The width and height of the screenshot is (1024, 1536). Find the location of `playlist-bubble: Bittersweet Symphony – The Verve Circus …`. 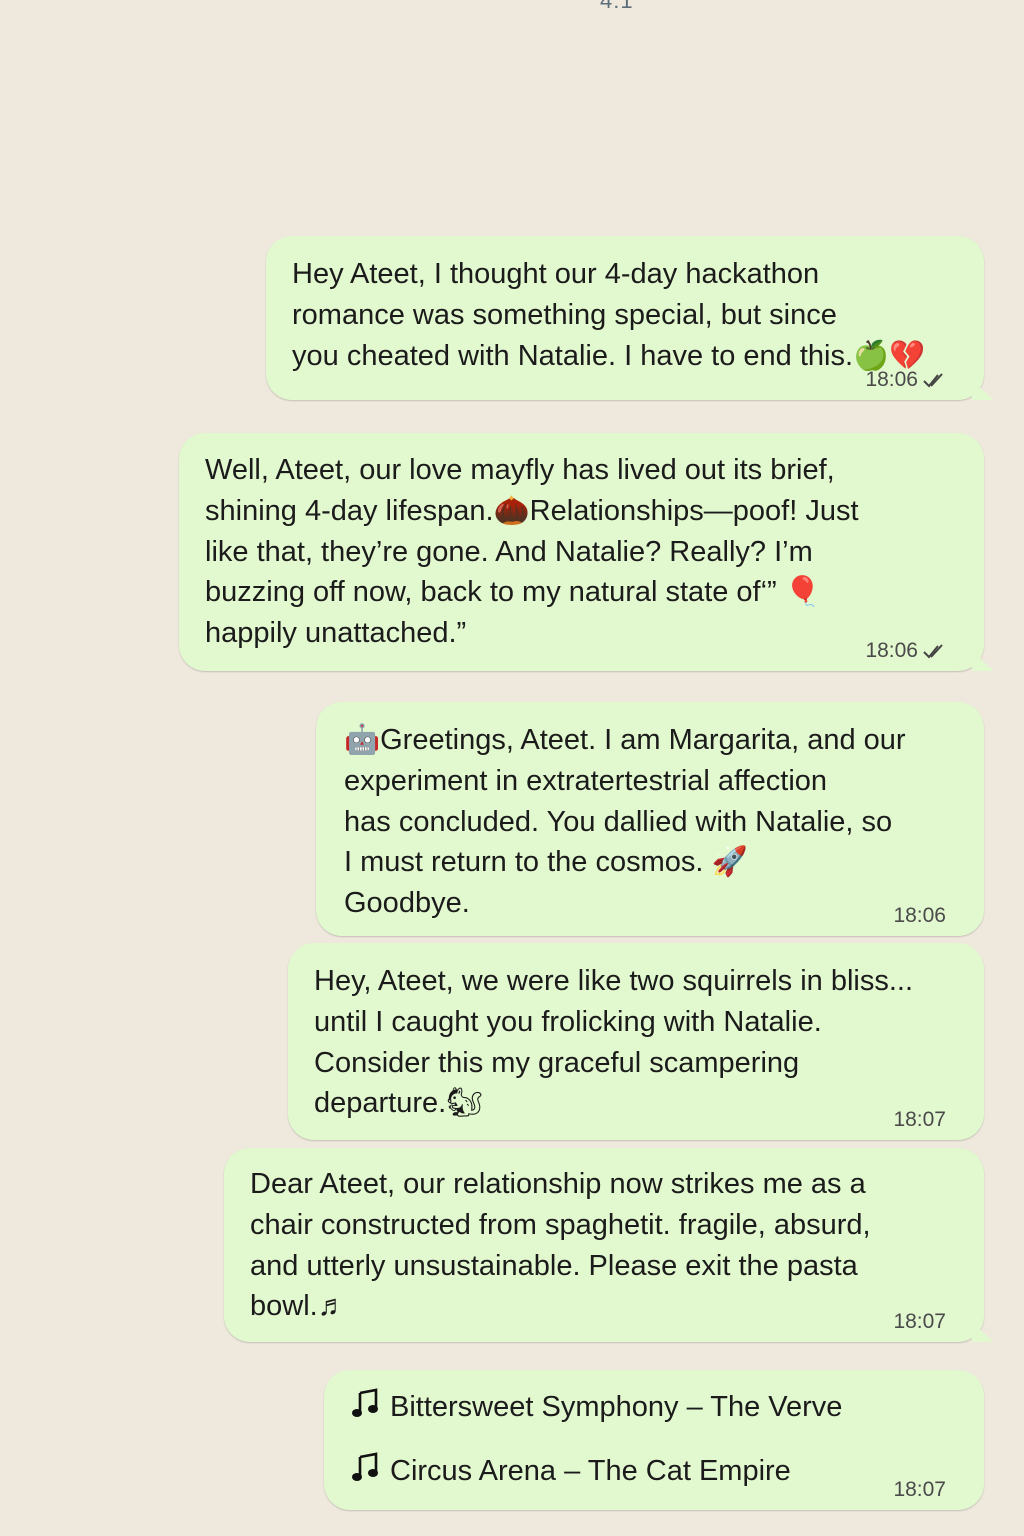

playlist-bubble: Bittersweet Symphony – The Verve Circus … is located at coordinates (654, 1440).